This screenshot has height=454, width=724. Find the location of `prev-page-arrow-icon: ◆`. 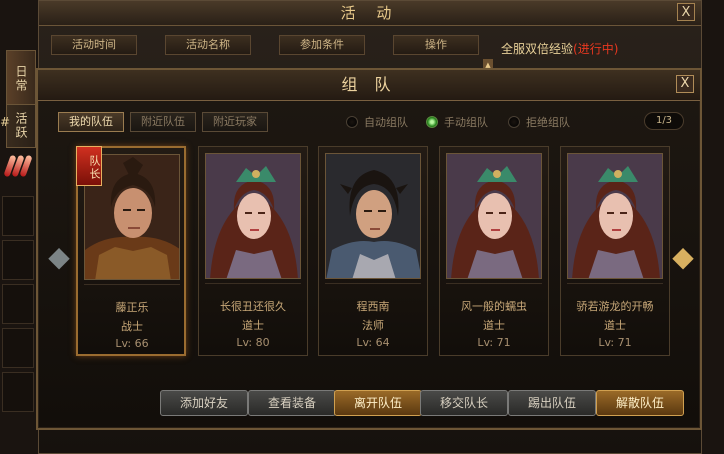

prev-page-arrow-icon: ◆ is located at coordinates (59, 257).